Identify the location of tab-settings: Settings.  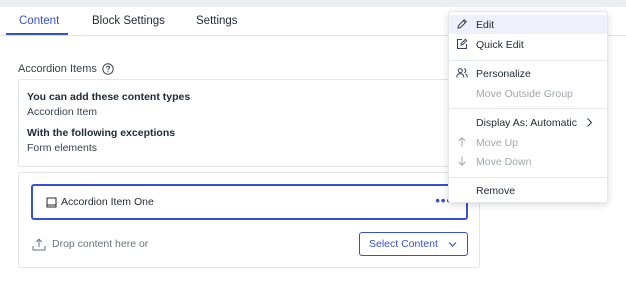
(217, 21).